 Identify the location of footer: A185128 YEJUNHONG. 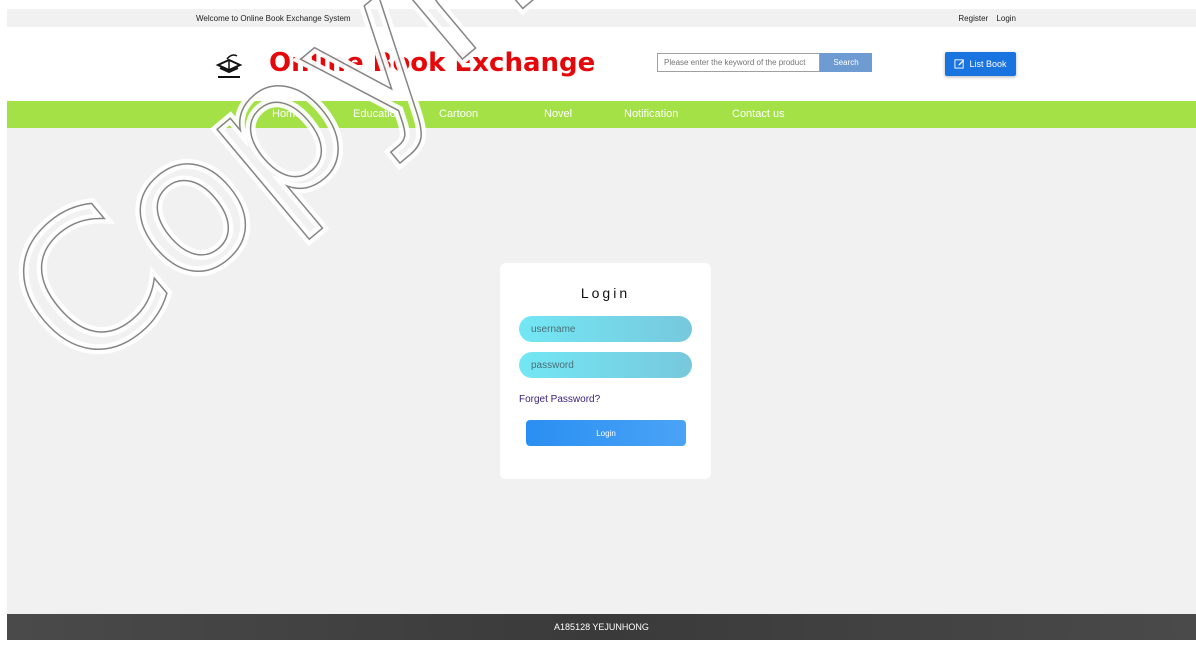
(601, 627).